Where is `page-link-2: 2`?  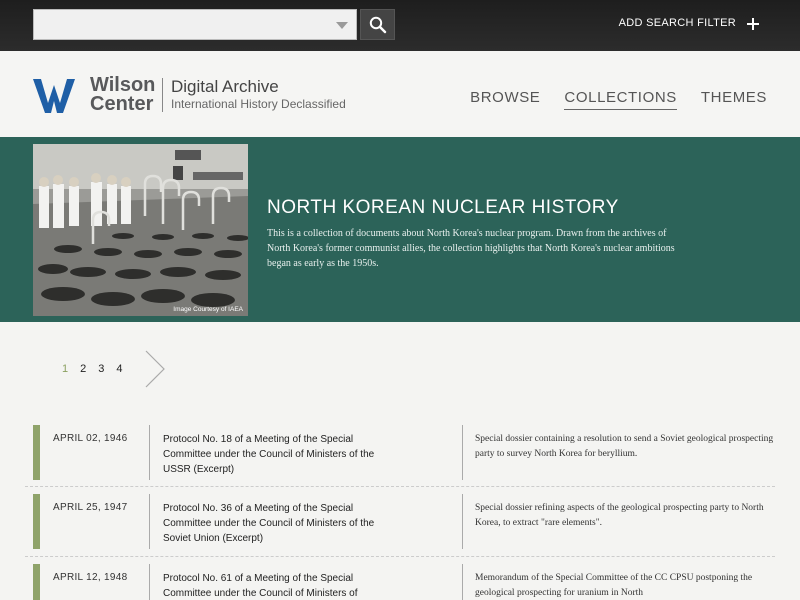
page-link-2: 2 is located at coordinates (83, 369).